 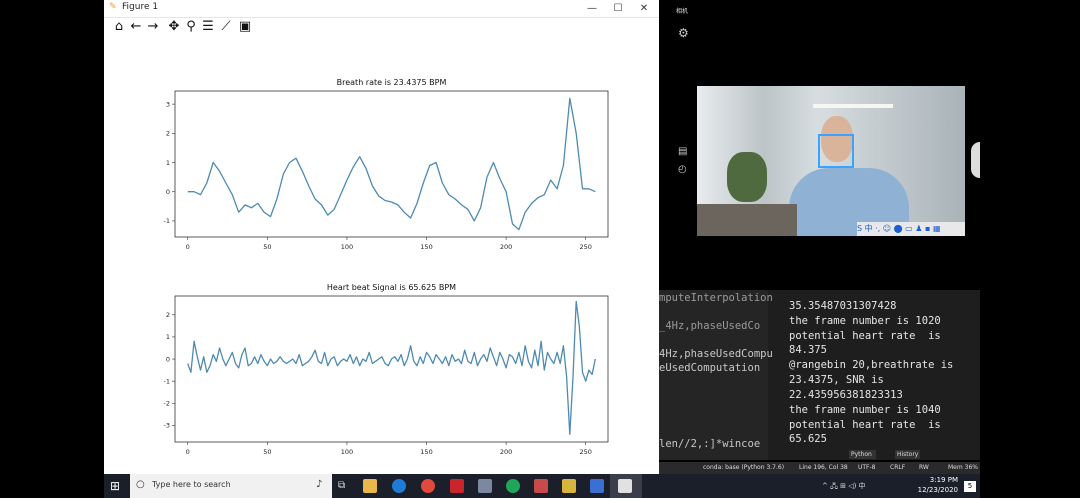 I want to click on clock: 3:19 PM 12/23/2020, so click(x=938, y=485).